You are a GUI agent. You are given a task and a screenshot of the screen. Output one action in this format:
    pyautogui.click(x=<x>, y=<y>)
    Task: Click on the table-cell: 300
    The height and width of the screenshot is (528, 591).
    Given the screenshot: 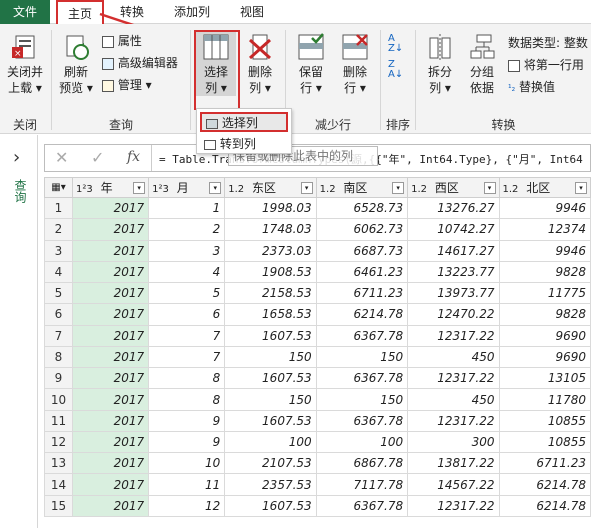 What is the action you would take?
    pyautogui.click(x=453, y=442)
    